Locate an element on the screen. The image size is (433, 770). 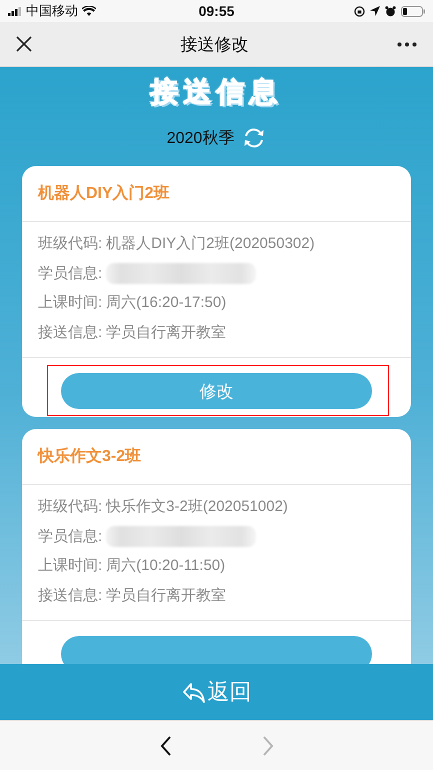
more-button is located at coordinates (407, 44).